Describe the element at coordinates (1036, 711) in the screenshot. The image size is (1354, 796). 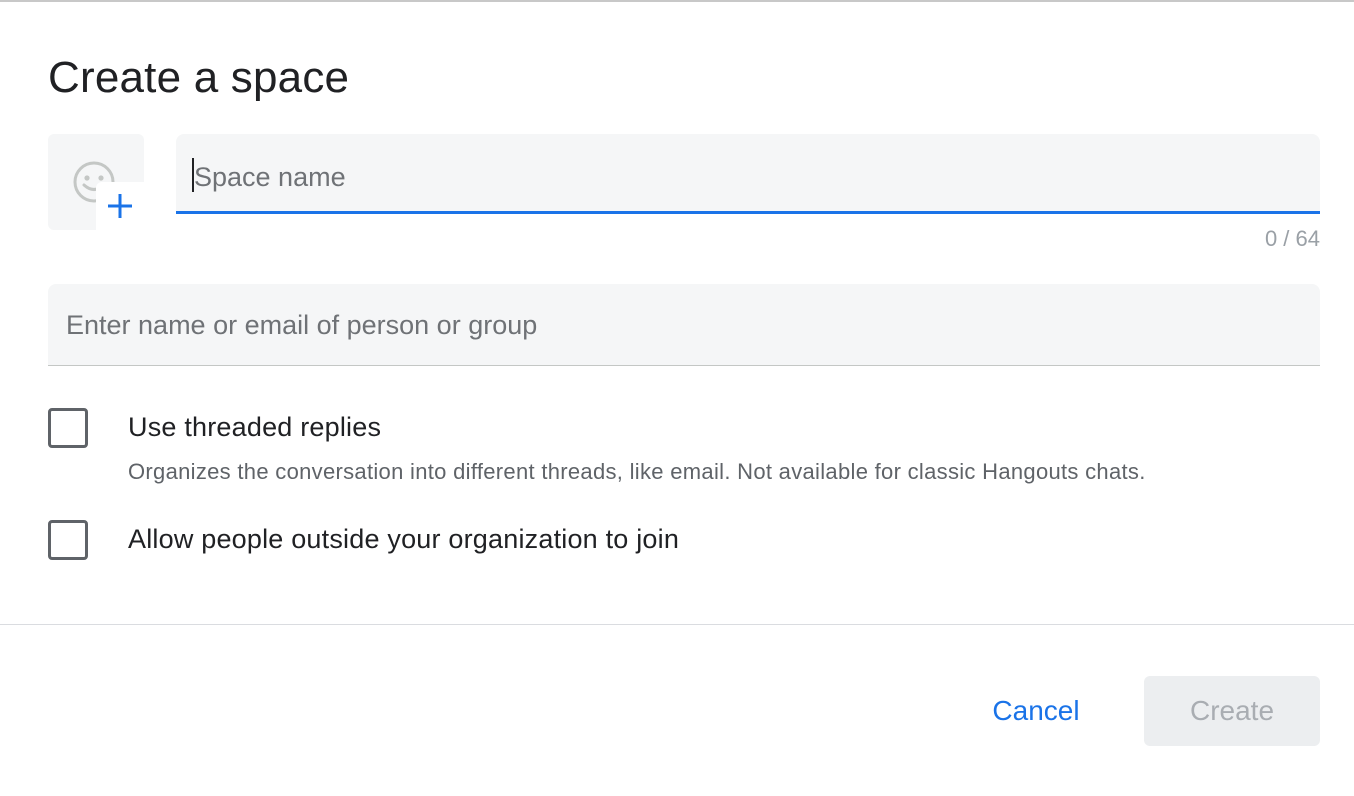
I see `cancel-button: Cancel` at that location.